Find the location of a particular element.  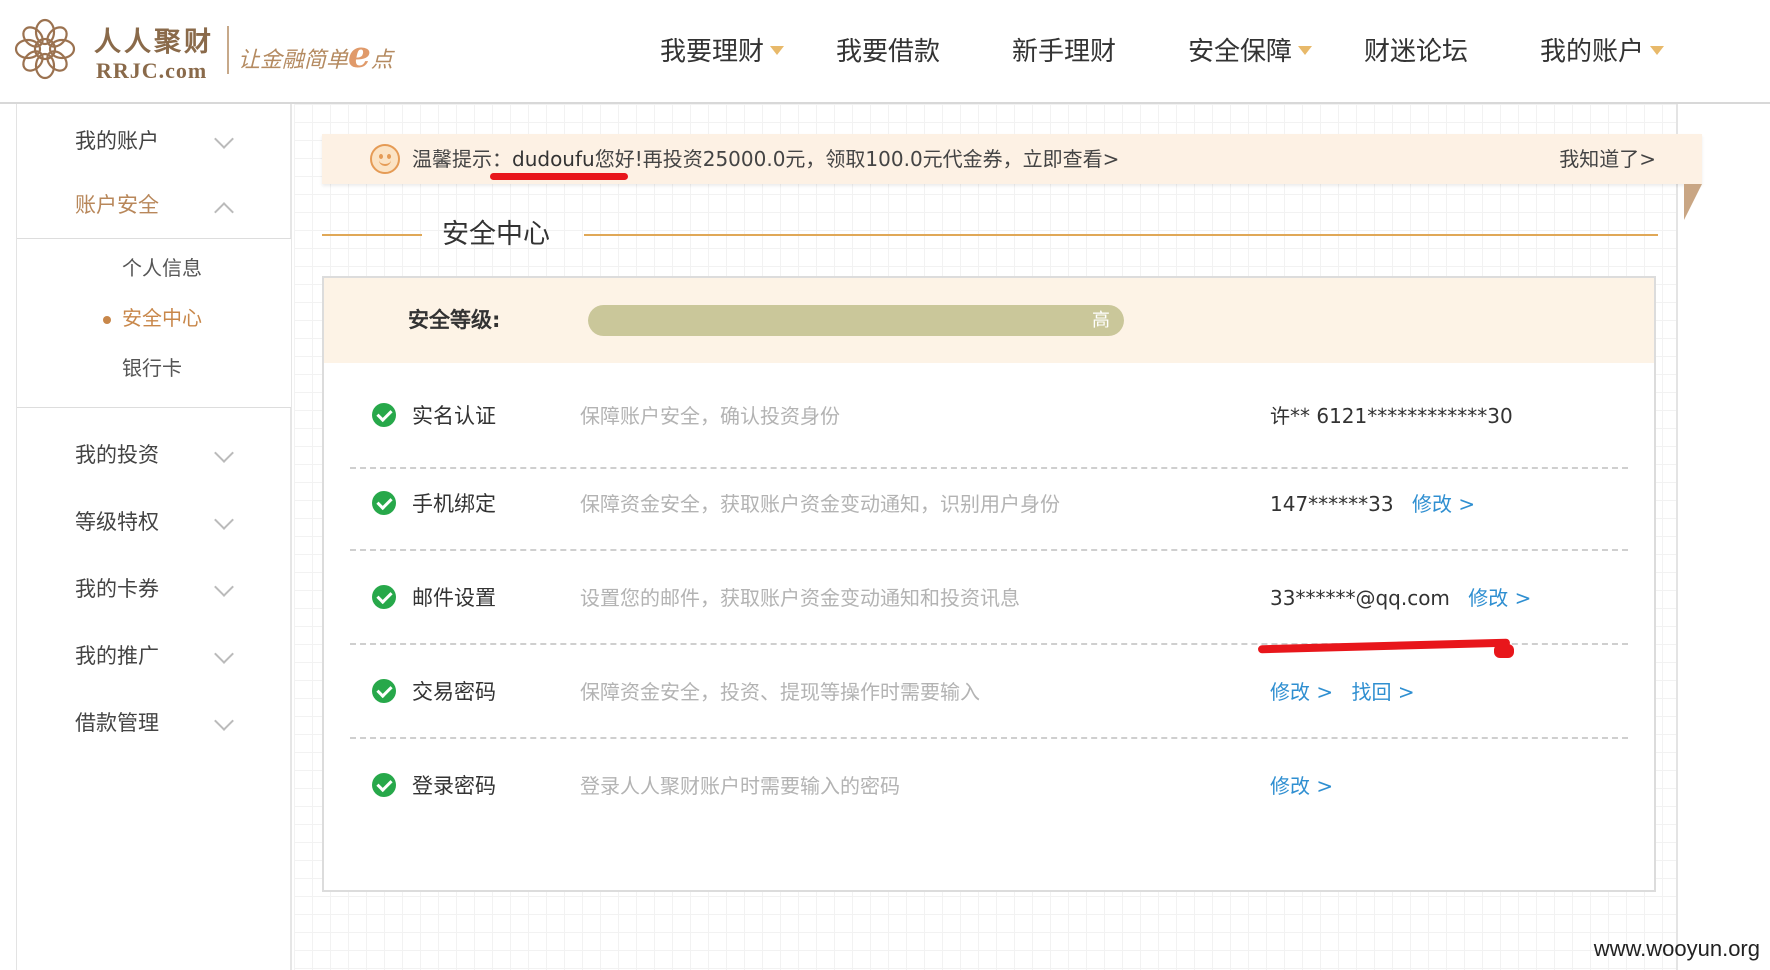

sidebar-item-label: 我的卡券 is located at coordinates (117, 589).